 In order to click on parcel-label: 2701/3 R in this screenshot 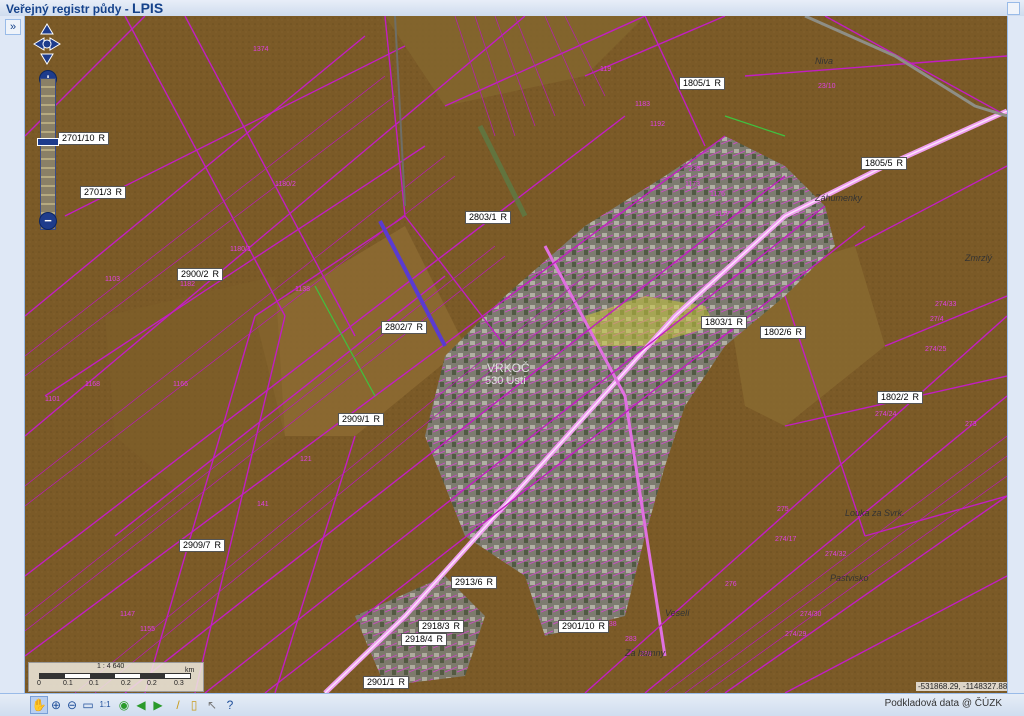, I will do `click(103, 192)`.